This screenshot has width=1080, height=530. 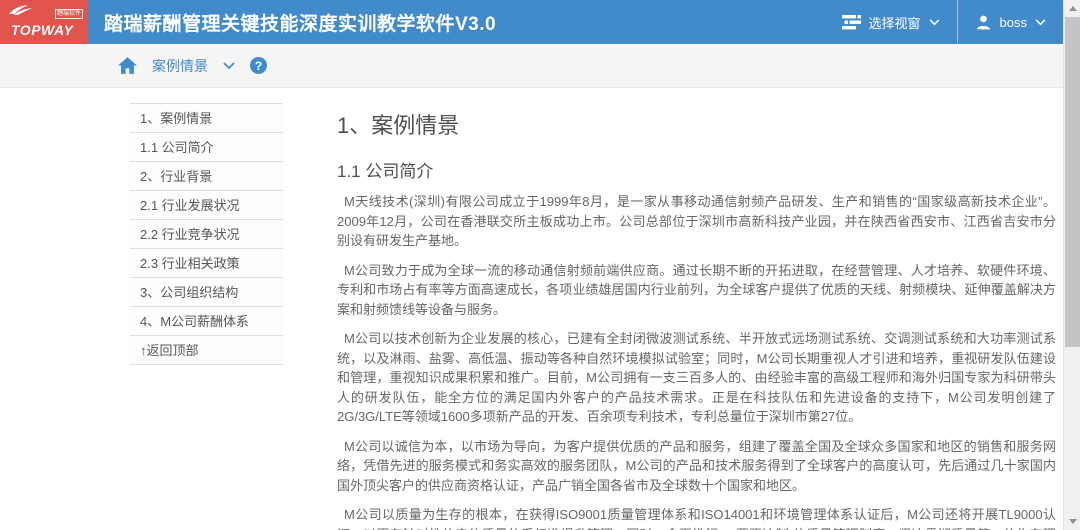 I want to click on header-right: 选择视窗 boss, so click(x=944, y=22).